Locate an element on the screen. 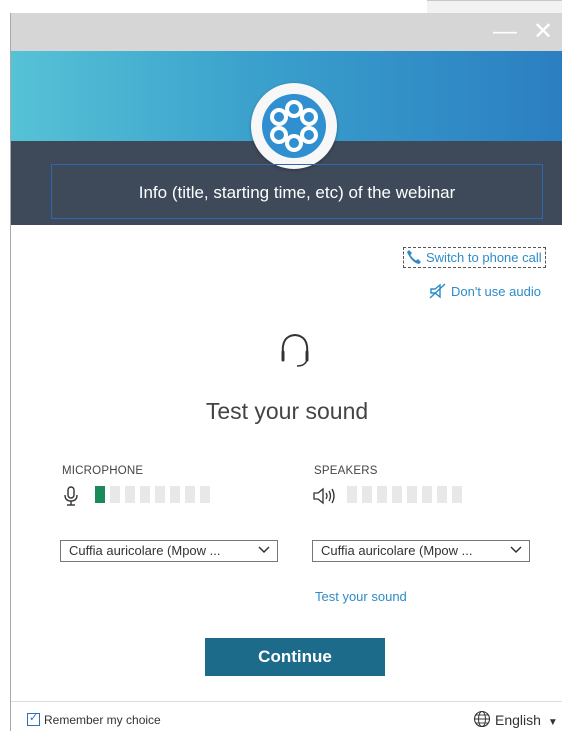 The width and height of the screenshot is (562, 731). microphone-level-meter is located at coordinates (152, 495).